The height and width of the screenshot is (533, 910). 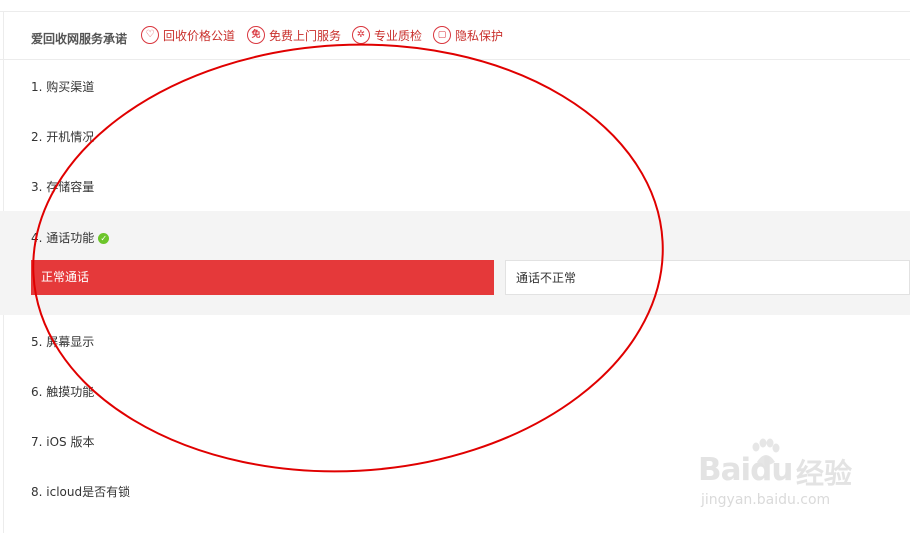 I want to click on question-label: 3. 存储容量, so click(x=63, y=187).